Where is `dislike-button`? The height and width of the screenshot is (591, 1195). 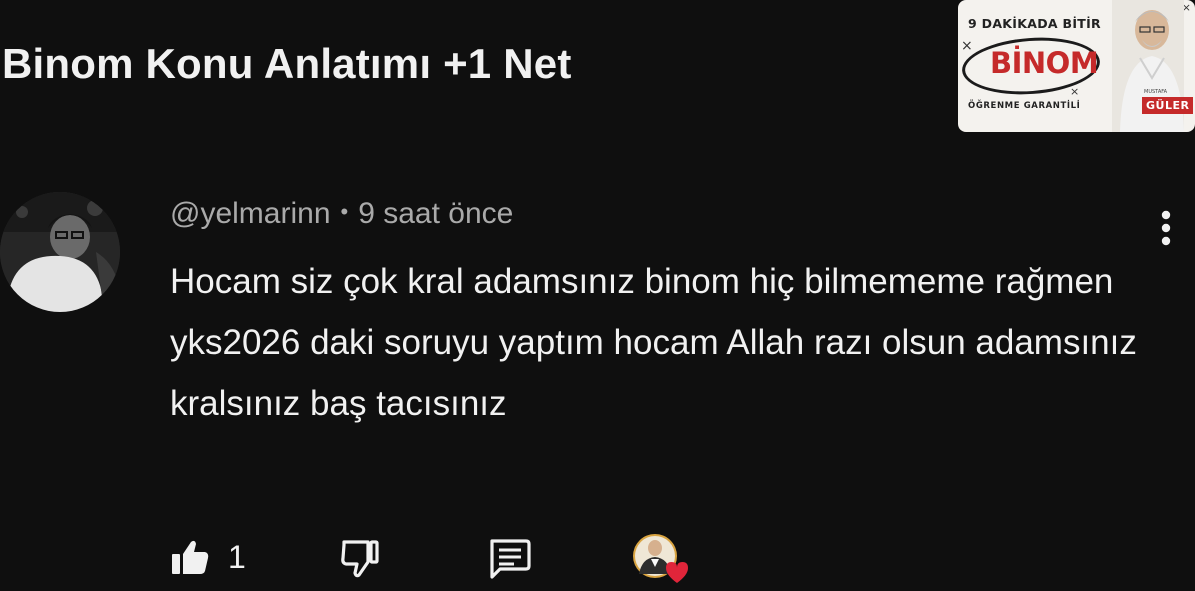 dislike-button is located at coordinates (360, 558).